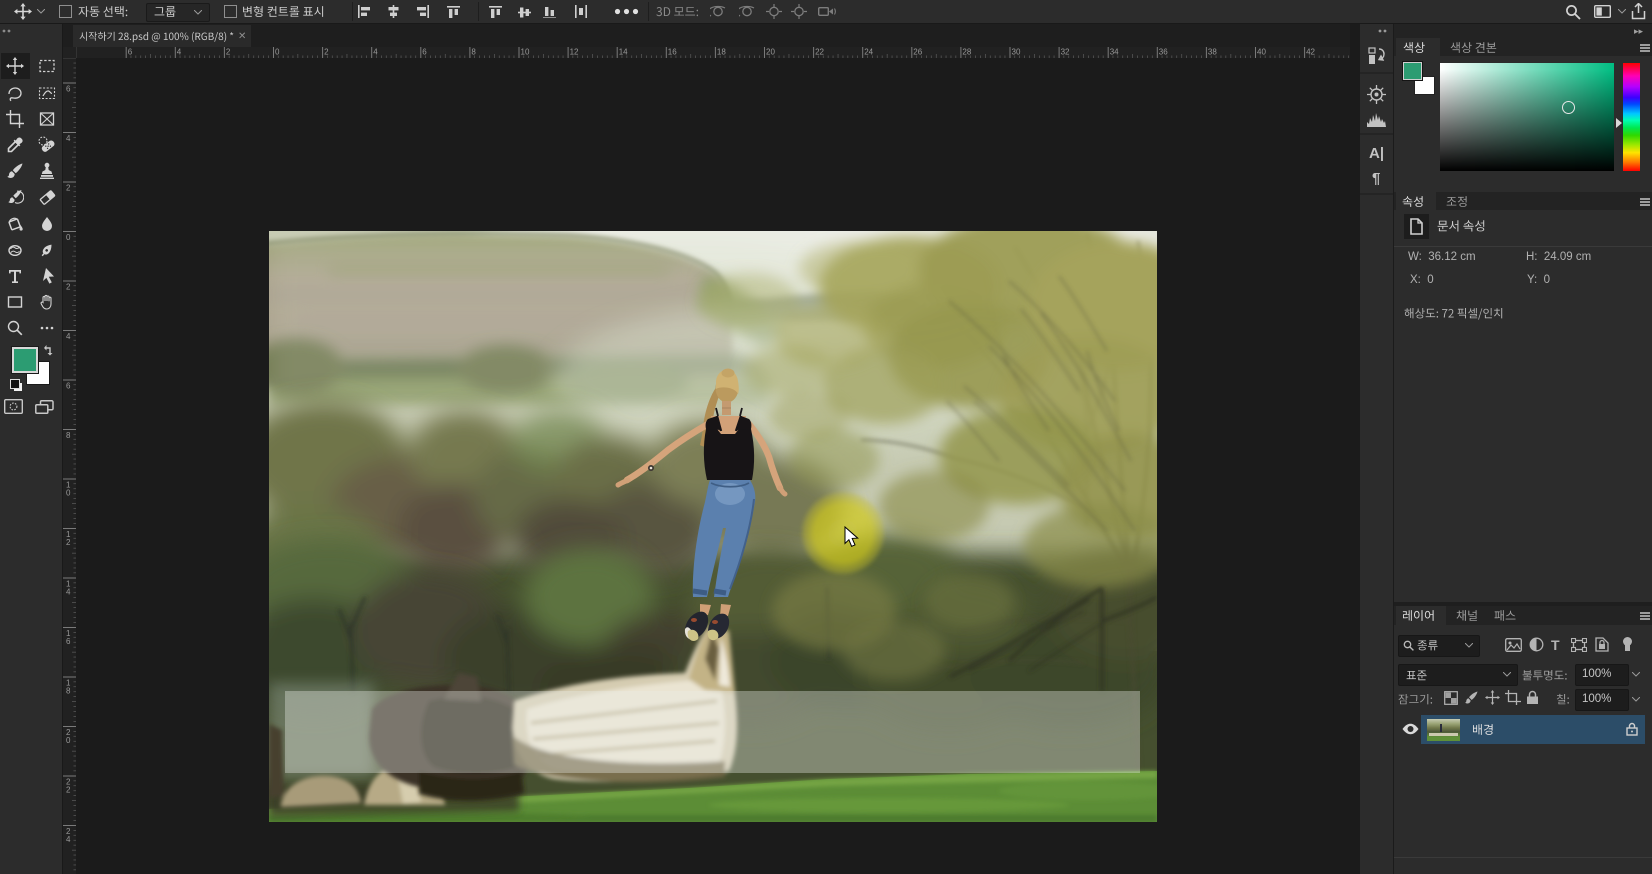 Image resolution: width=1652 pixels, height=874 pixels. What do you see at coordinates (672, 52) in the screenshot?
I see `svg-text: 16` at bounding box center [672, 52].